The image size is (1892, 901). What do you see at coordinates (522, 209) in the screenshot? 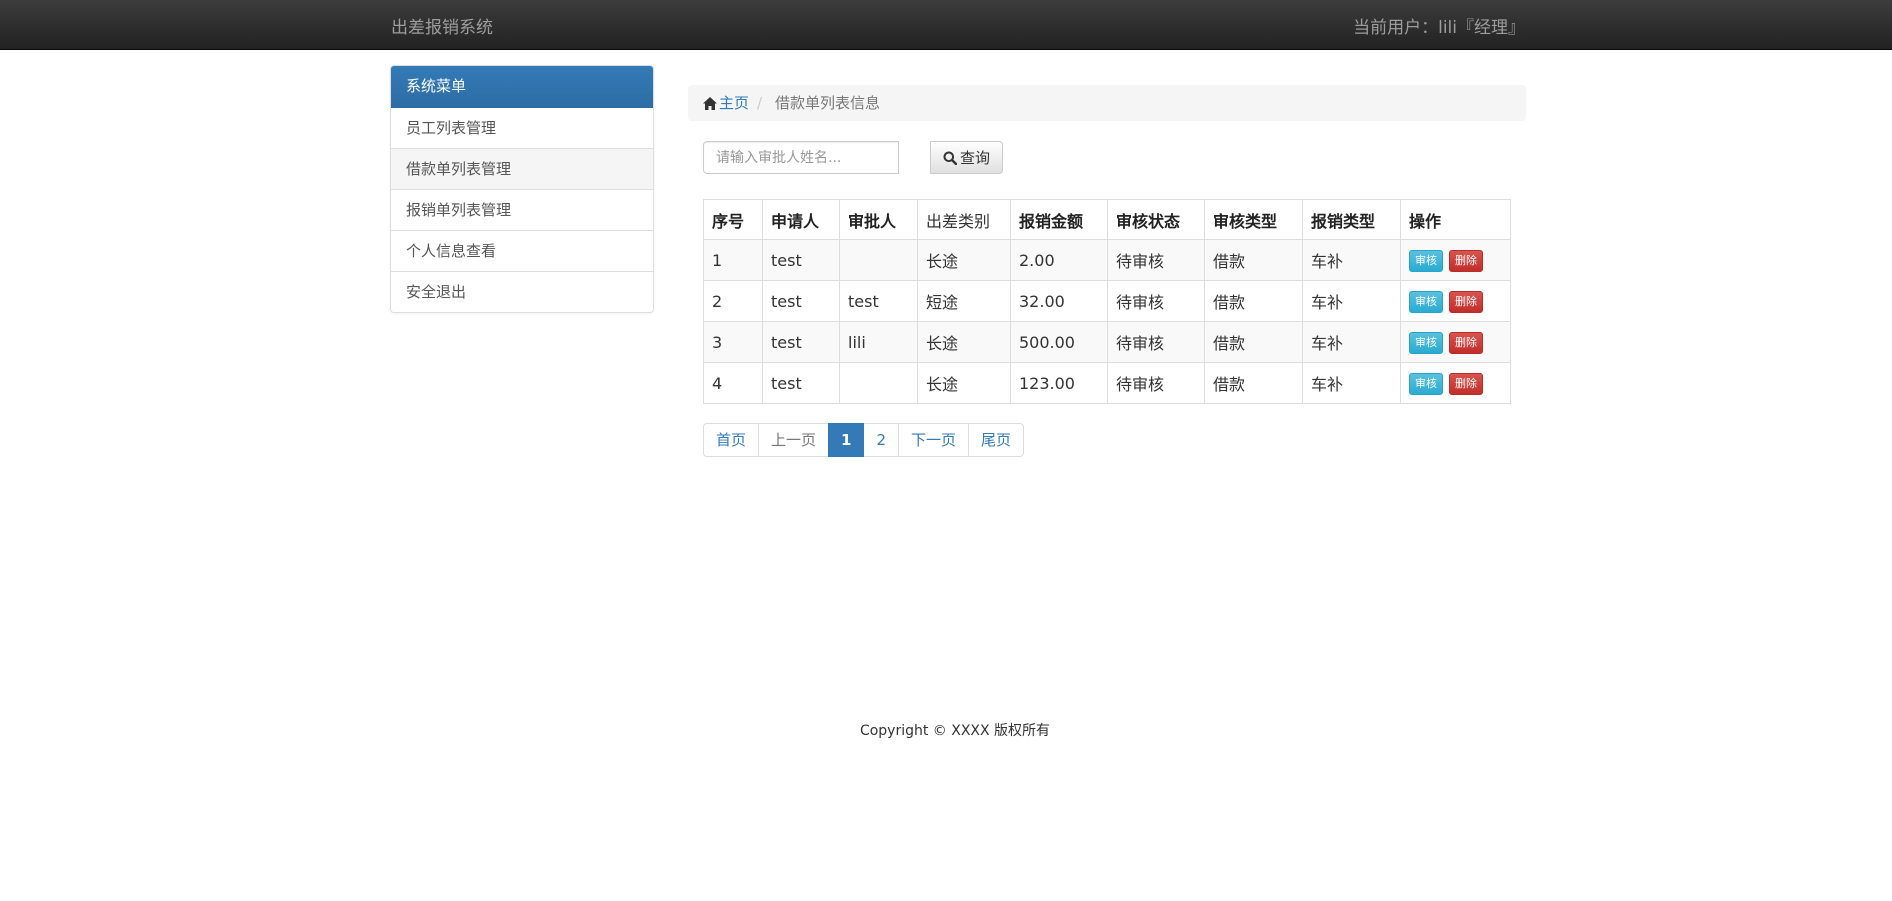
I see `sidebar-item-reimburse-list: 报销单列表管理` at bounding box center [522, 209].